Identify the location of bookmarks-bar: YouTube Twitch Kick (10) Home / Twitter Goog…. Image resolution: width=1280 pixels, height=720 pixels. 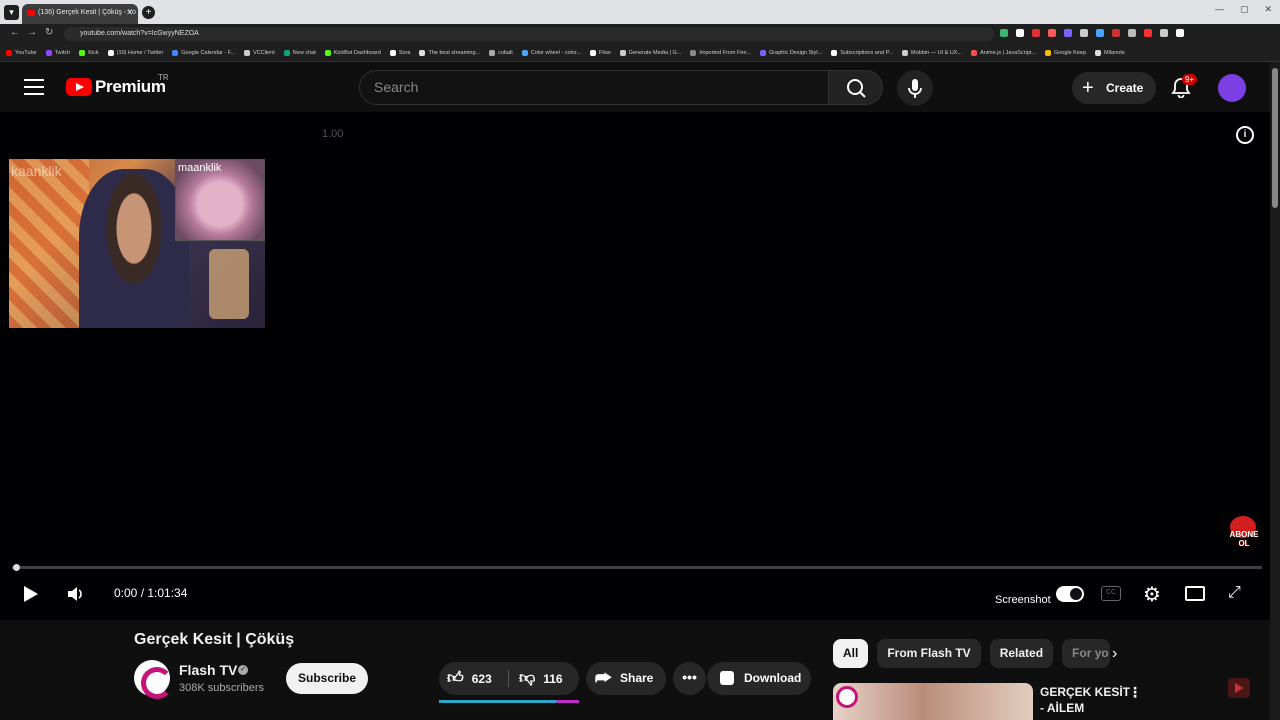
(640, 53).